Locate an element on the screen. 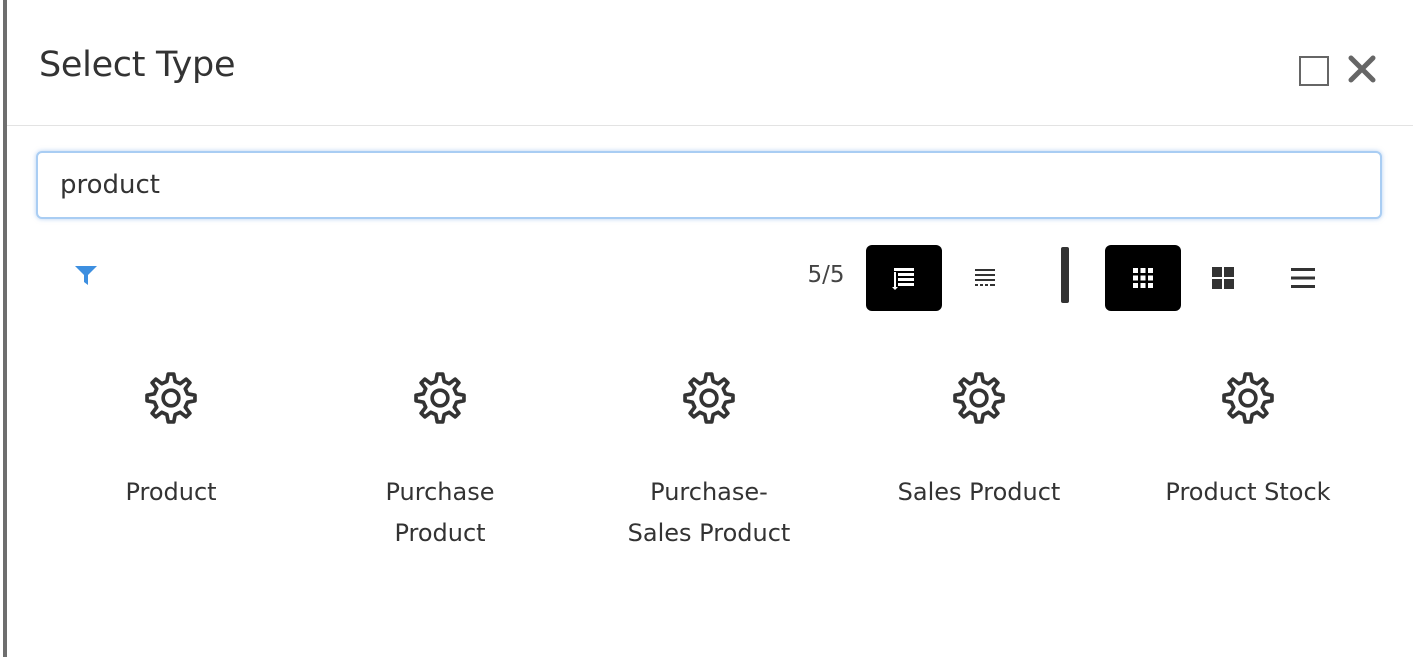 This screenshot has width=1413, height=657. compact-list-icon is located at coordinates (985, 277).